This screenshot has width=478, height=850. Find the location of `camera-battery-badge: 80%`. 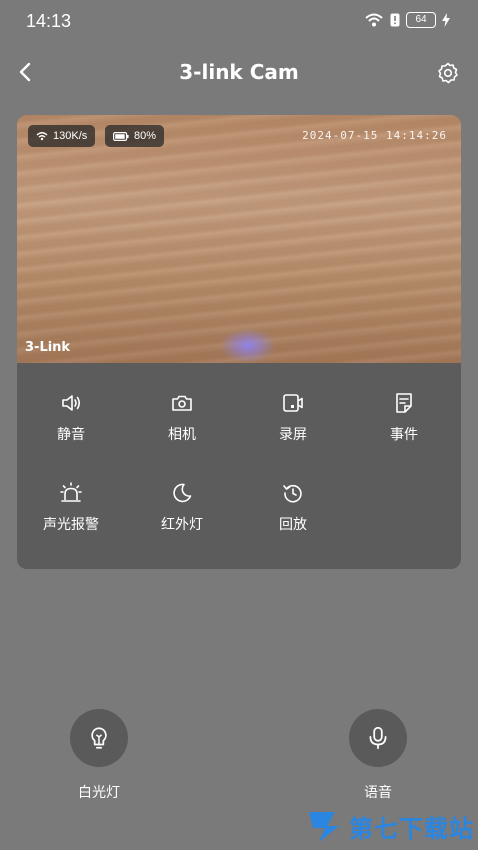

camera-battery-badge: 80% is located at coordinates (135, 136).